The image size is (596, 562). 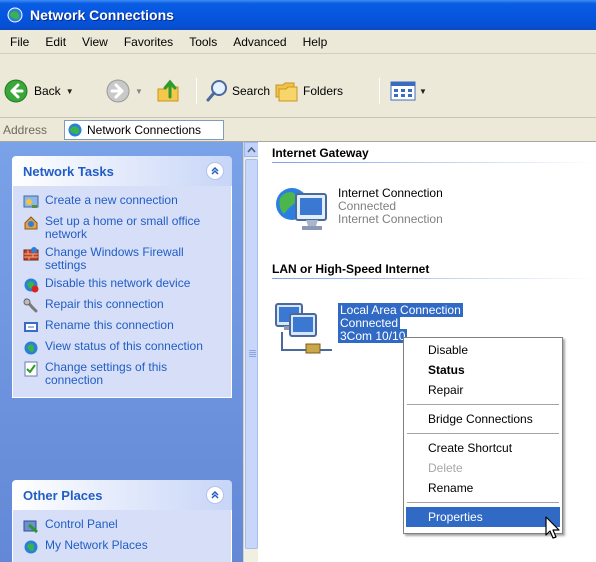 I want to click on back-label: Back, so click(x=47, y=91).